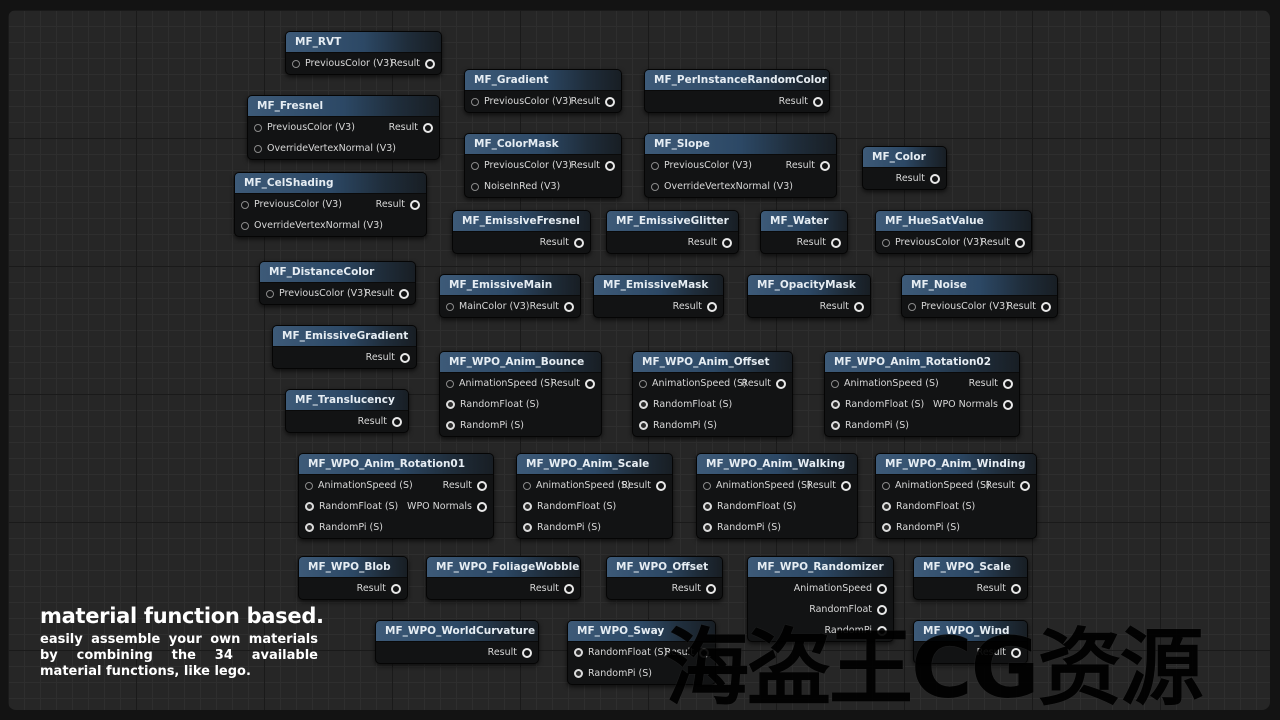  What do you see at coordinates (848, 609) in the screenshot?
I see `output-pin: RandomFloat` at bounding box center [848, 609].